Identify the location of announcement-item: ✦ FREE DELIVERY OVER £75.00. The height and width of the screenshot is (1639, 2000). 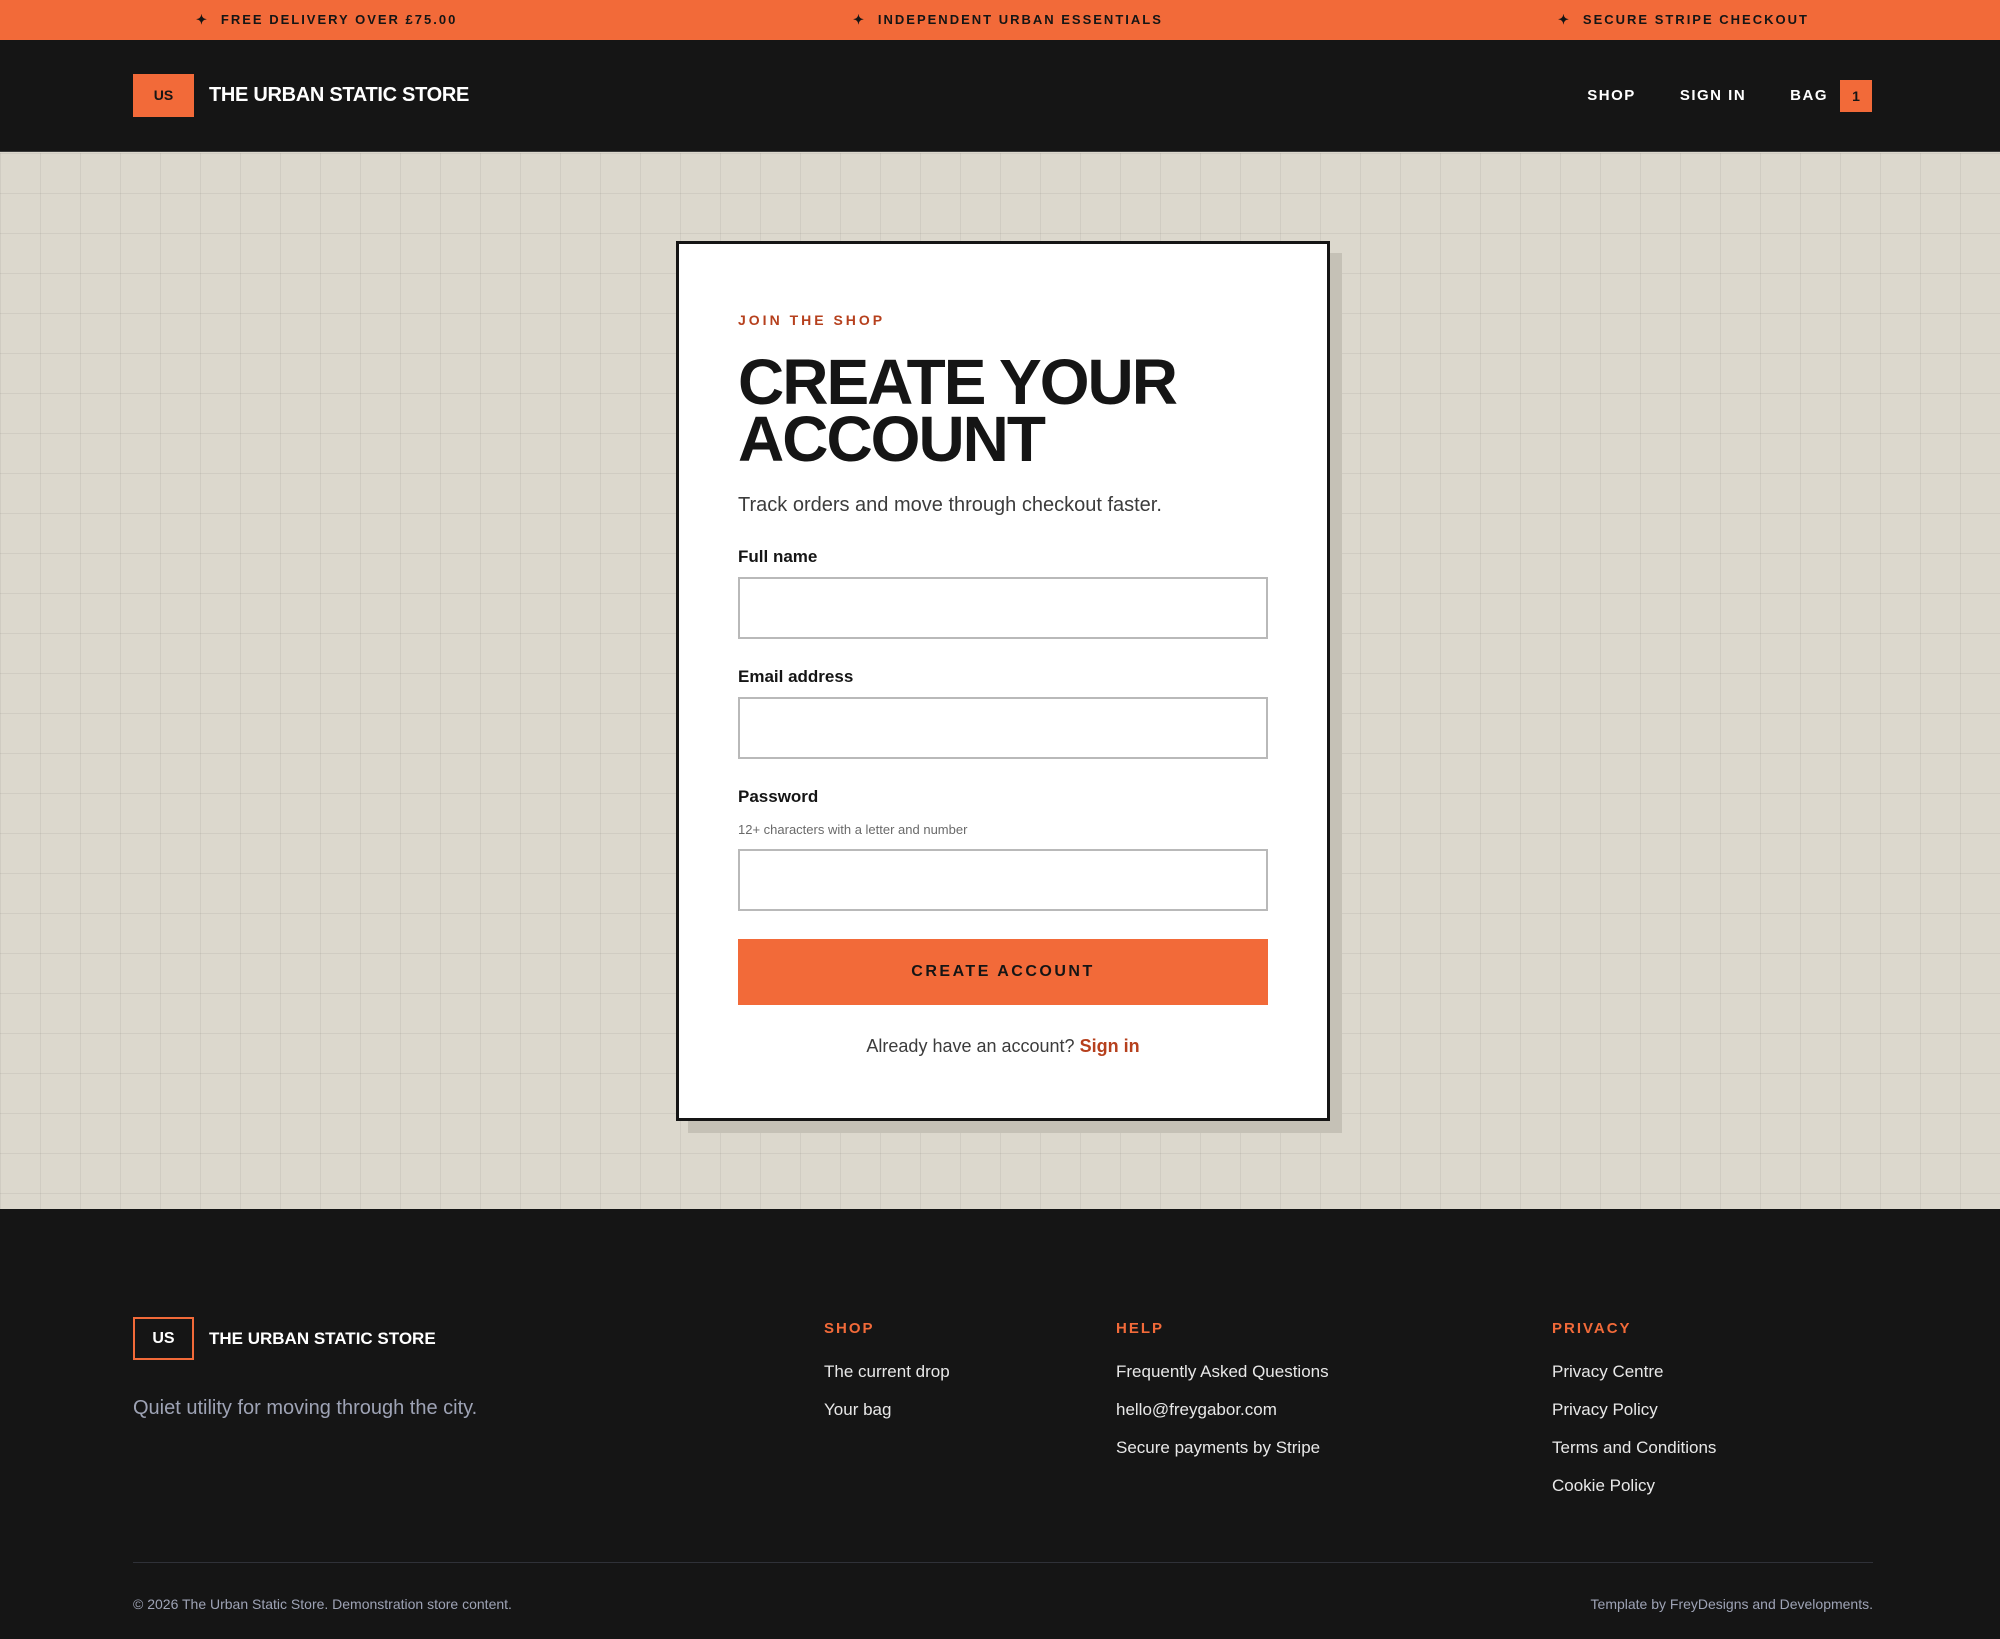
(326, 20).